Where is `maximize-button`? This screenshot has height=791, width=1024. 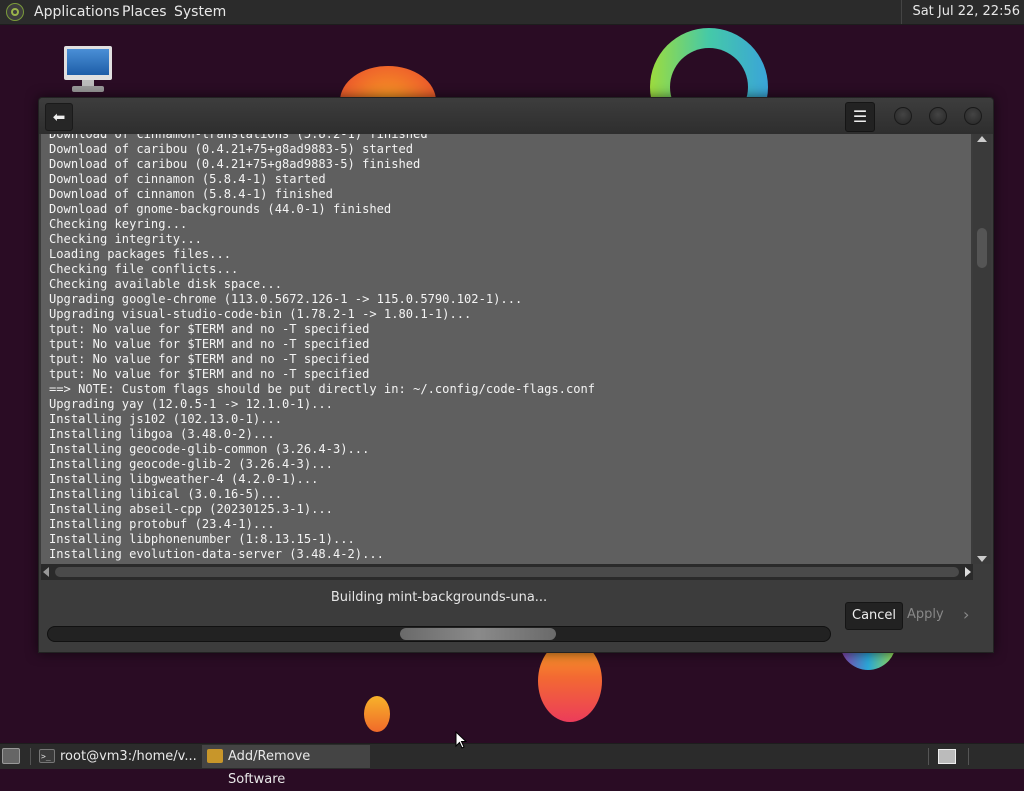 maximize-button is located at coordinates (938, 116).